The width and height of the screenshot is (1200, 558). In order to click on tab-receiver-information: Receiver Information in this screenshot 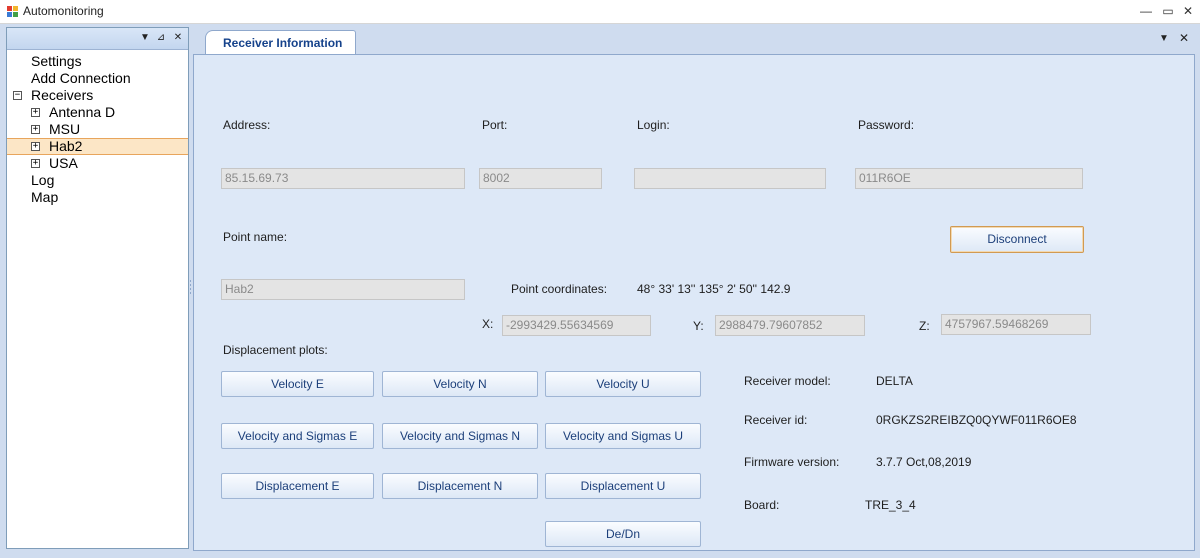, I will do `click(280, 42)`.